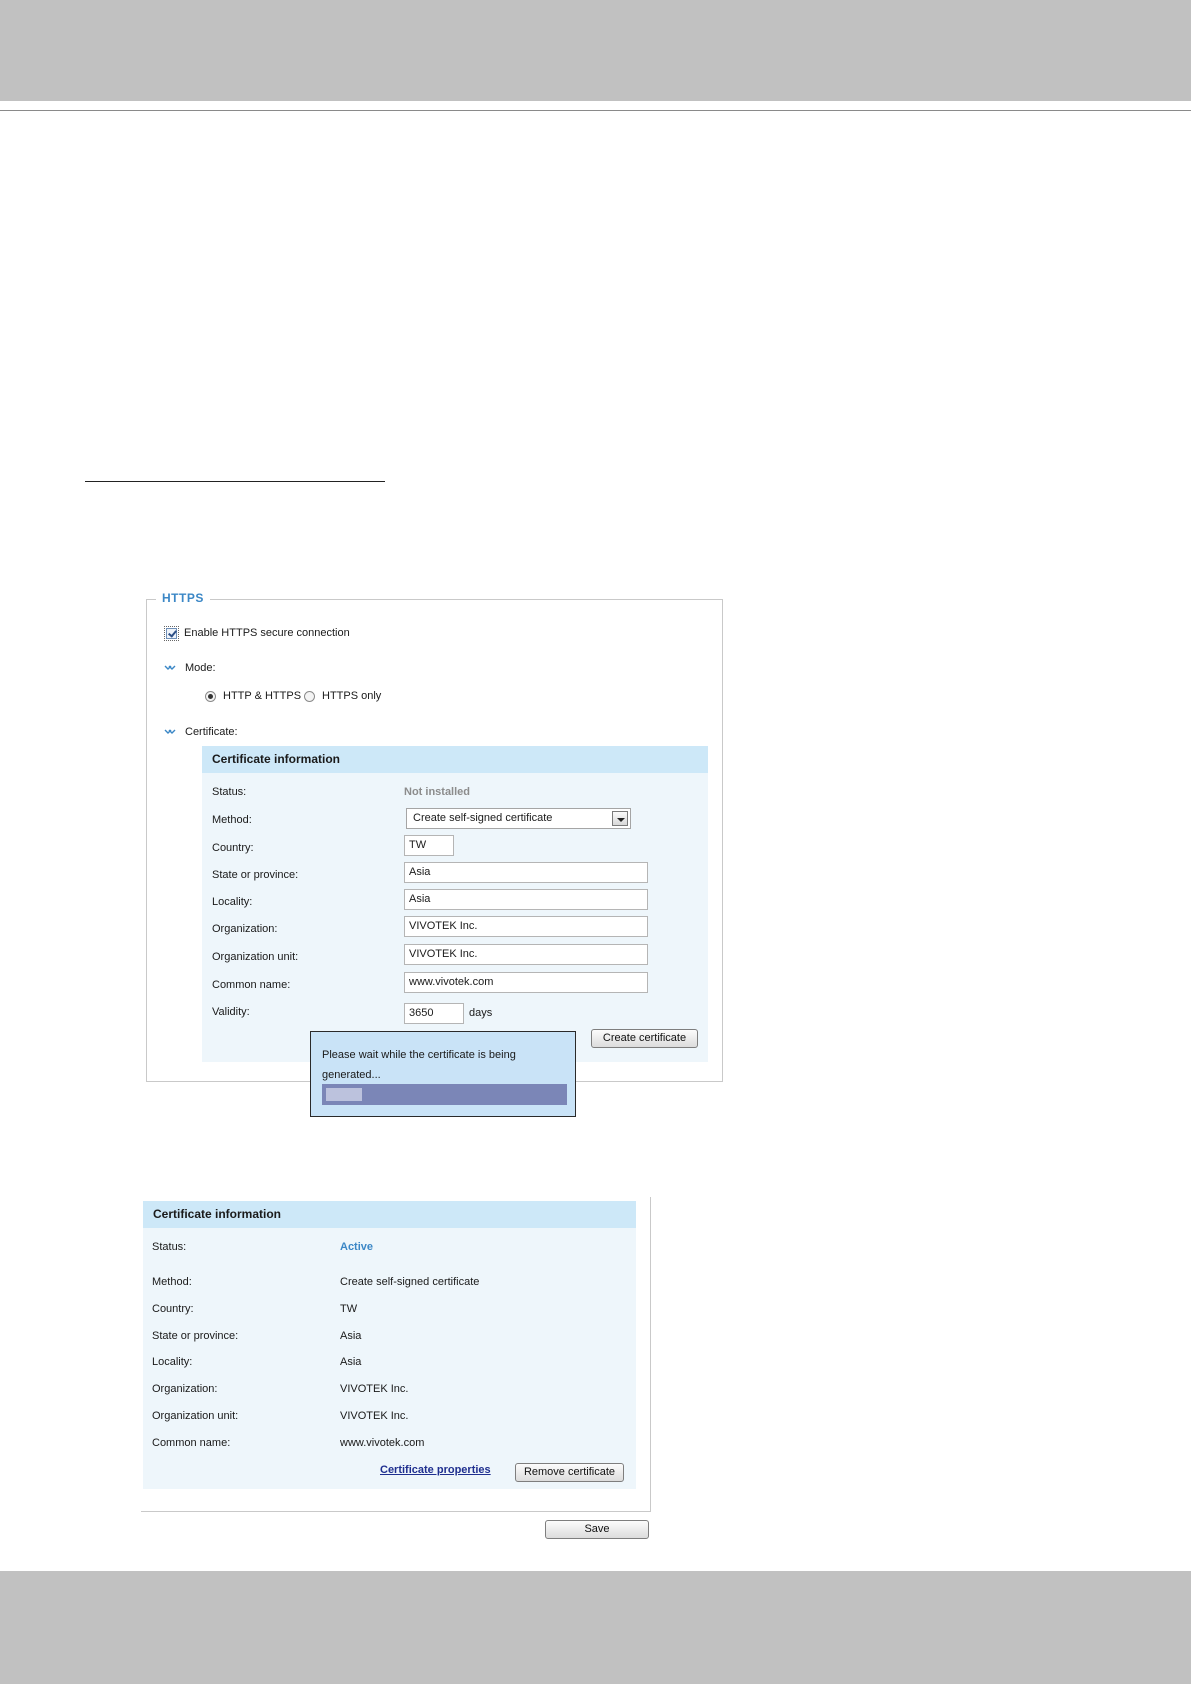 Image resolution: width=1191 pixels, height=1684 pixels. I want to click on mode-http-https-label: HTTP & HTTPS, so click(262, 696).